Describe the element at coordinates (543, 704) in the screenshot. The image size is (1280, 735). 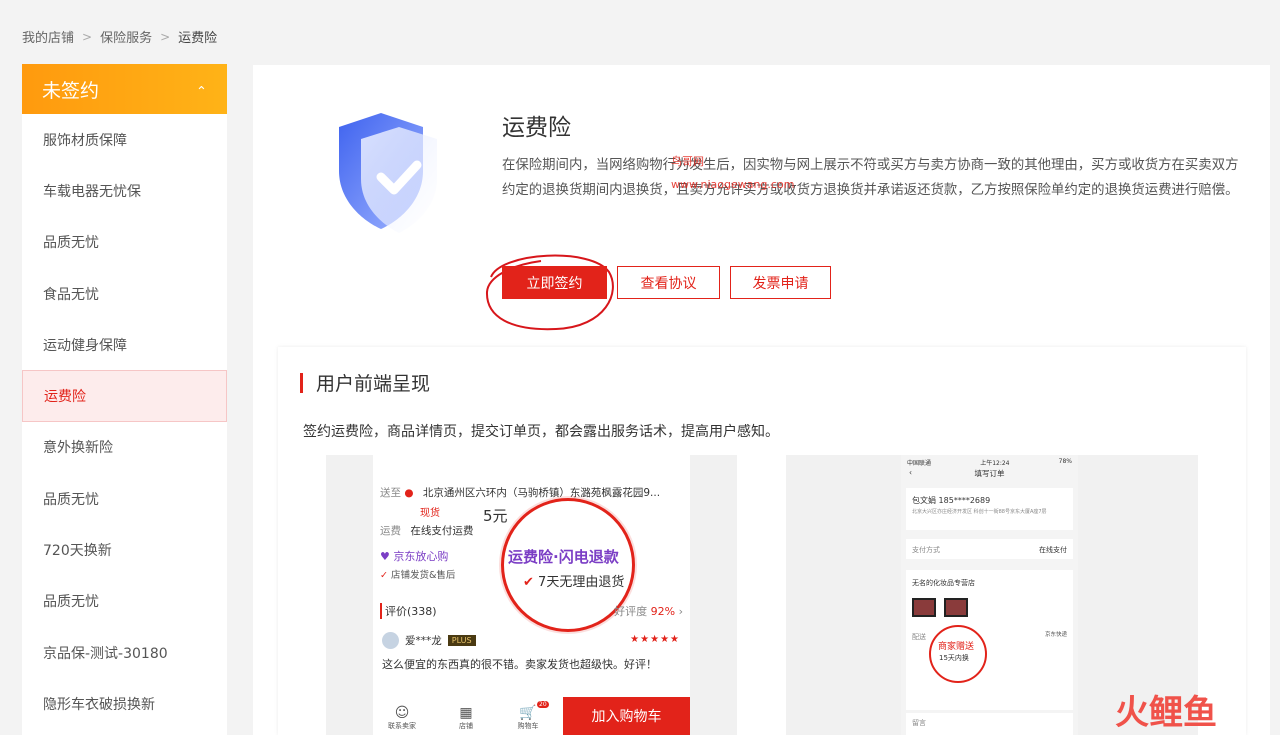
I see `cart-count-badge: 20` at that location.